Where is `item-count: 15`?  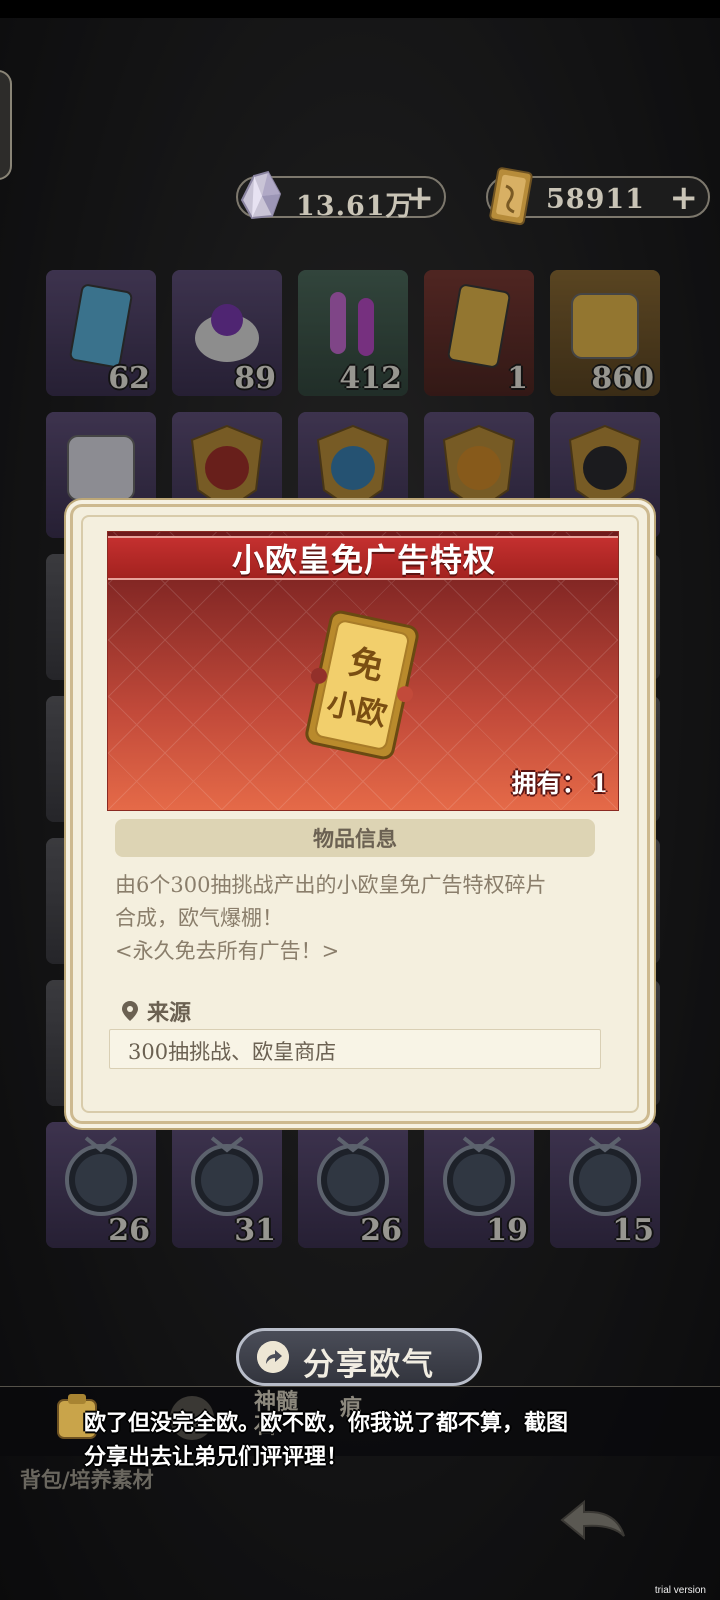
item-count: 15 is located at coordinates (633, 1230).